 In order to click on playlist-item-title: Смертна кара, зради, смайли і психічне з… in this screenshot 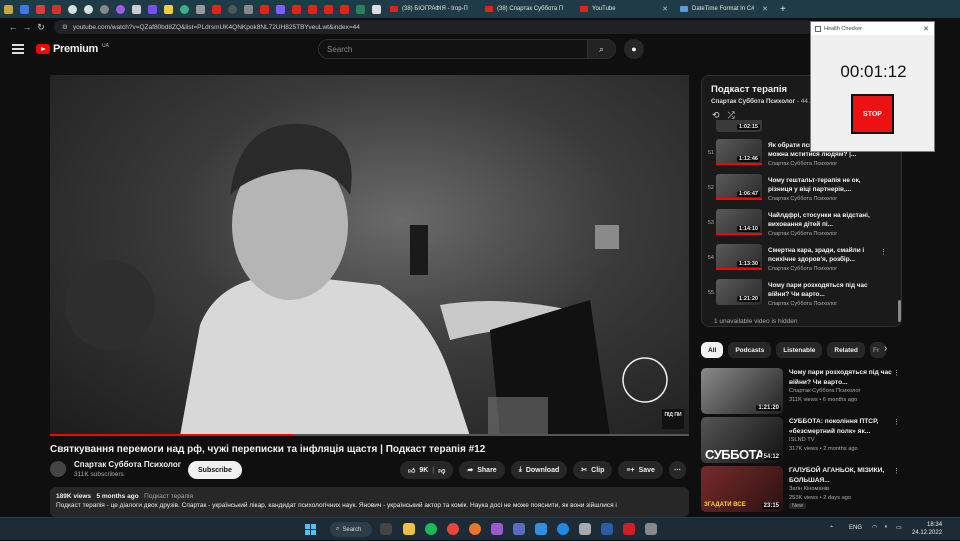, I will do `click(820, 255)`.